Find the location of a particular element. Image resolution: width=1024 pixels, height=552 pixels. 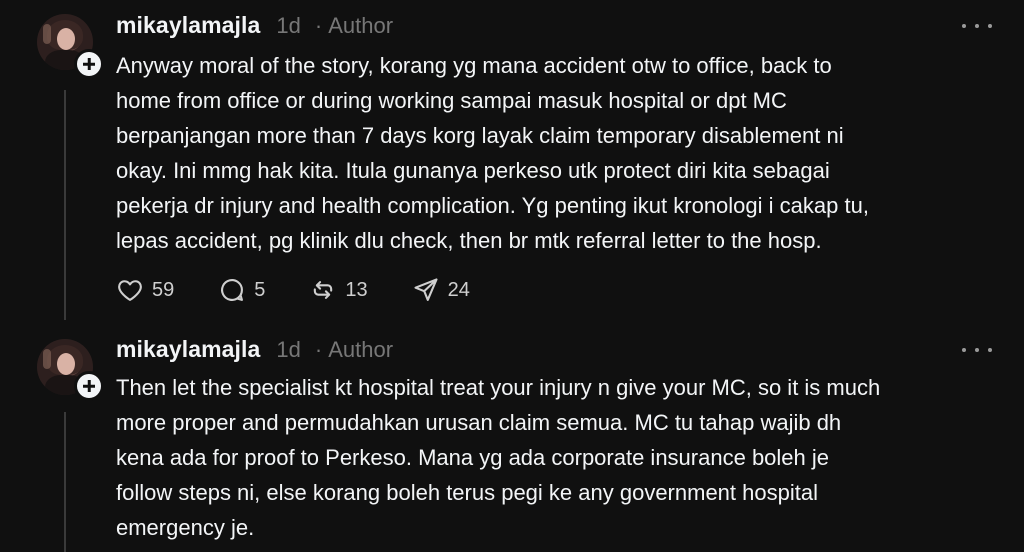

share-button: 24 is located at coordinates (441, 290).